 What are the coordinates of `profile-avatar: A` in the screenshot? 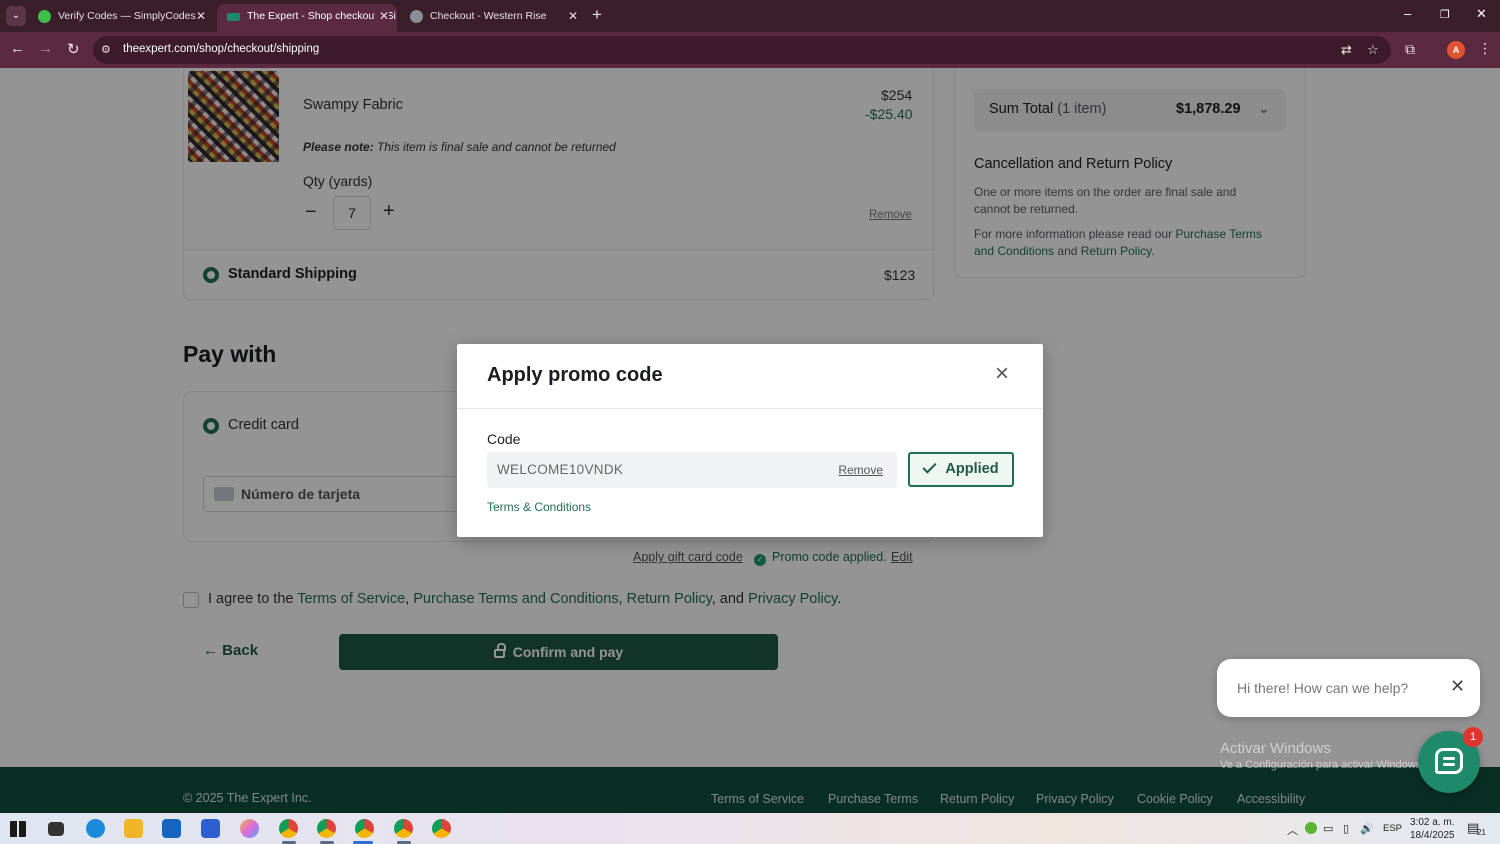 It's located at (1456, 50).